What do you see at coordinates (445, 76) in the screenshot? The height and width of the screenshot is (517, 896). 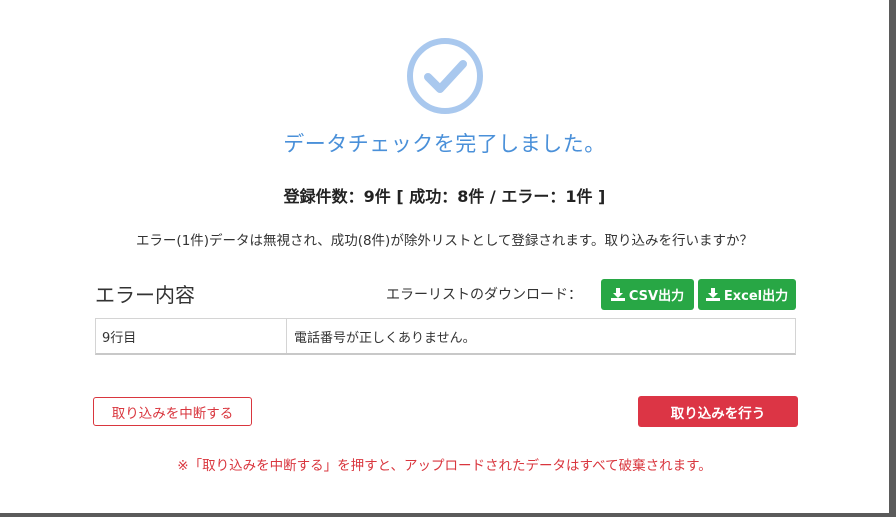 I see `check-circle-icon` at bounding box center [445, 76].